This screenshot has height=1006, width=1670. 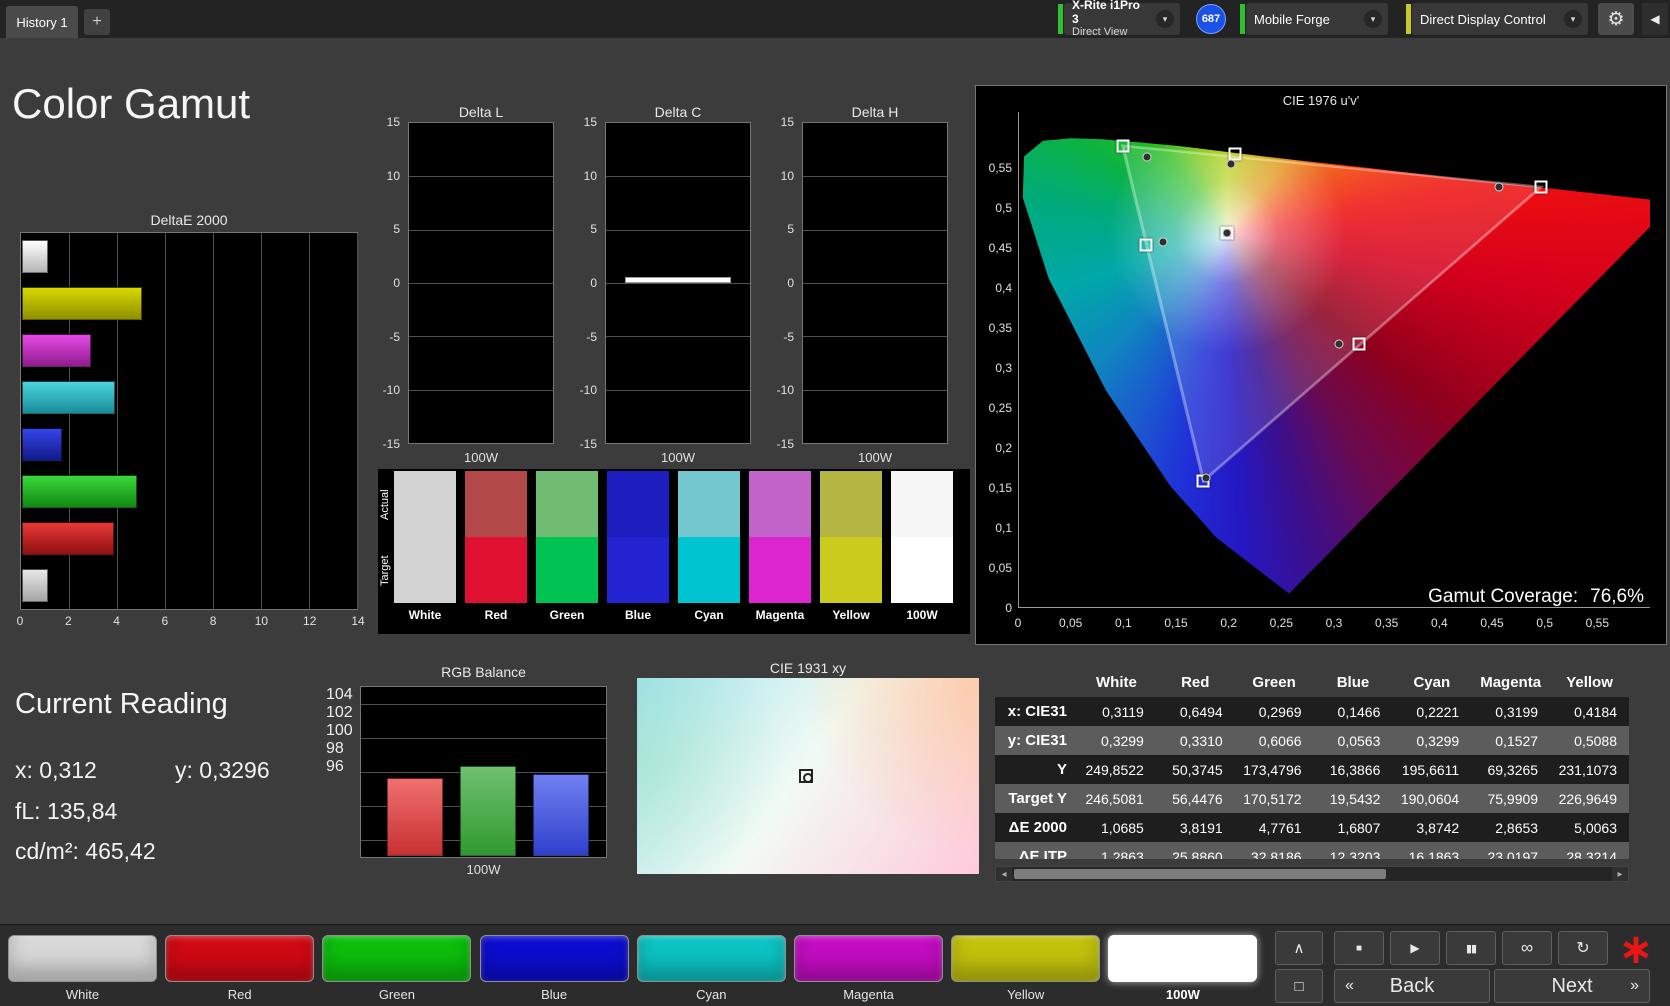 What do you see at coordinates (1000, 327) in the screenshot?
I see `axis-tick-label: 0,35` at bounding box center [1000, 327].